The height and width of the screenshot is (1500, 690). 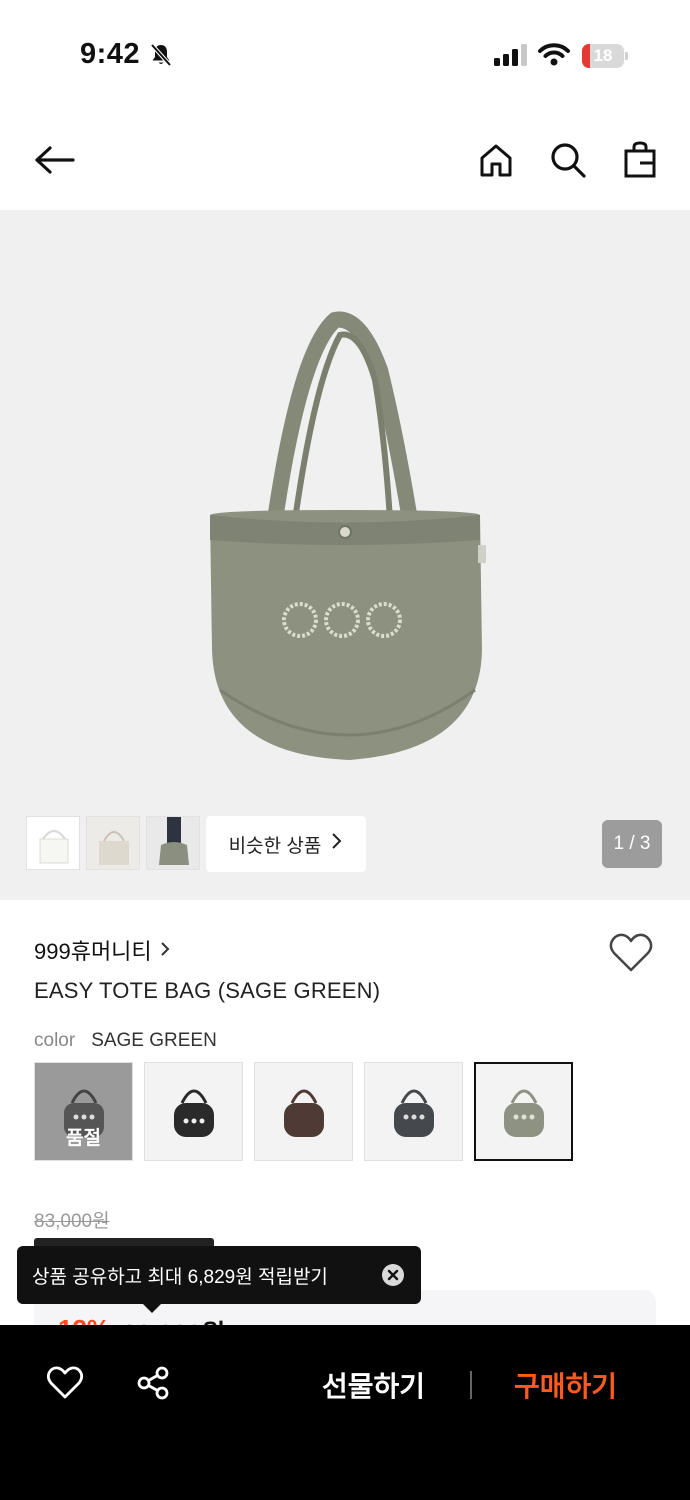 What do you see at coordinates (373, 1385) in the screenshot?
I see `gift-button: 선물하기` at bounding box center [373, 1385].